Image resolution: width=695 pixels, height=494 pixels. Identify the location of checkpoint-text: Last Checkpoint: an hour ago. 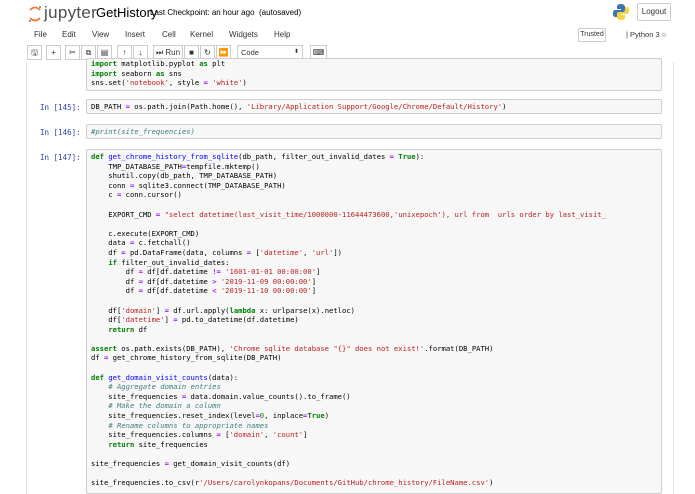
(202, 12).